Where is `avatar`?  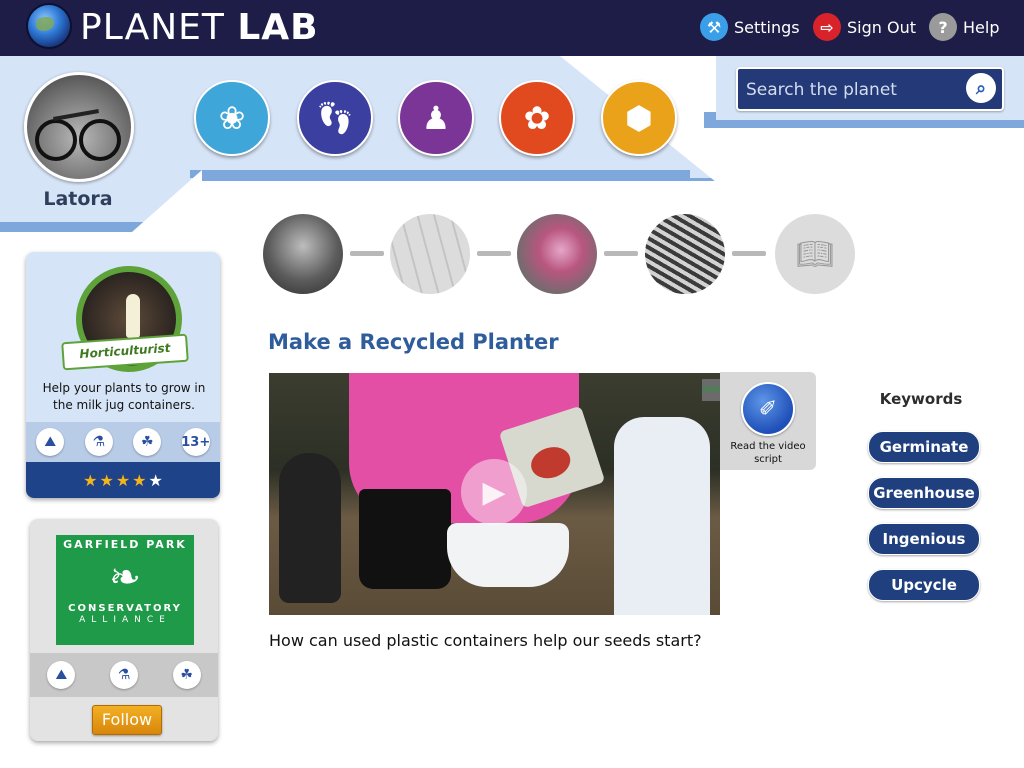 avatar is located at coordinates (79, 127).